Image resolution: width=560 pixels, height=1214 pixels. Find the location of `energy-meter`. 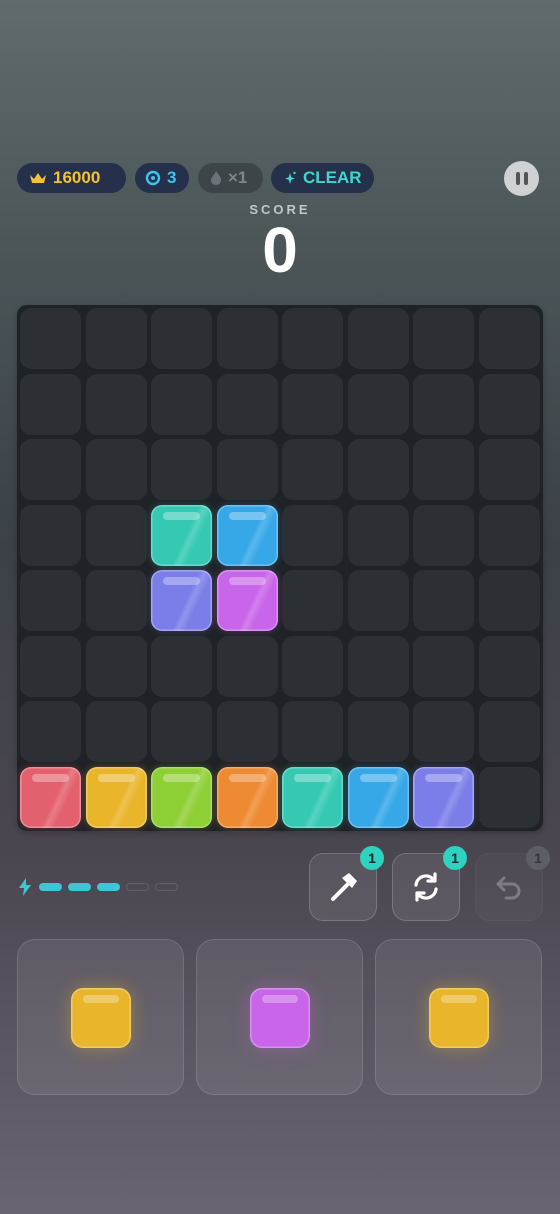

energy-meter is located at coordinates (97, 887).